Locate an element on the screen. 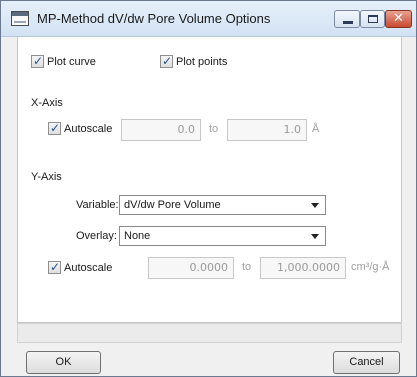 Image resolution: width=417 pixels, height=377 pixels. y-max-field: 1,000.0000 is located at coordinates (303, 268).